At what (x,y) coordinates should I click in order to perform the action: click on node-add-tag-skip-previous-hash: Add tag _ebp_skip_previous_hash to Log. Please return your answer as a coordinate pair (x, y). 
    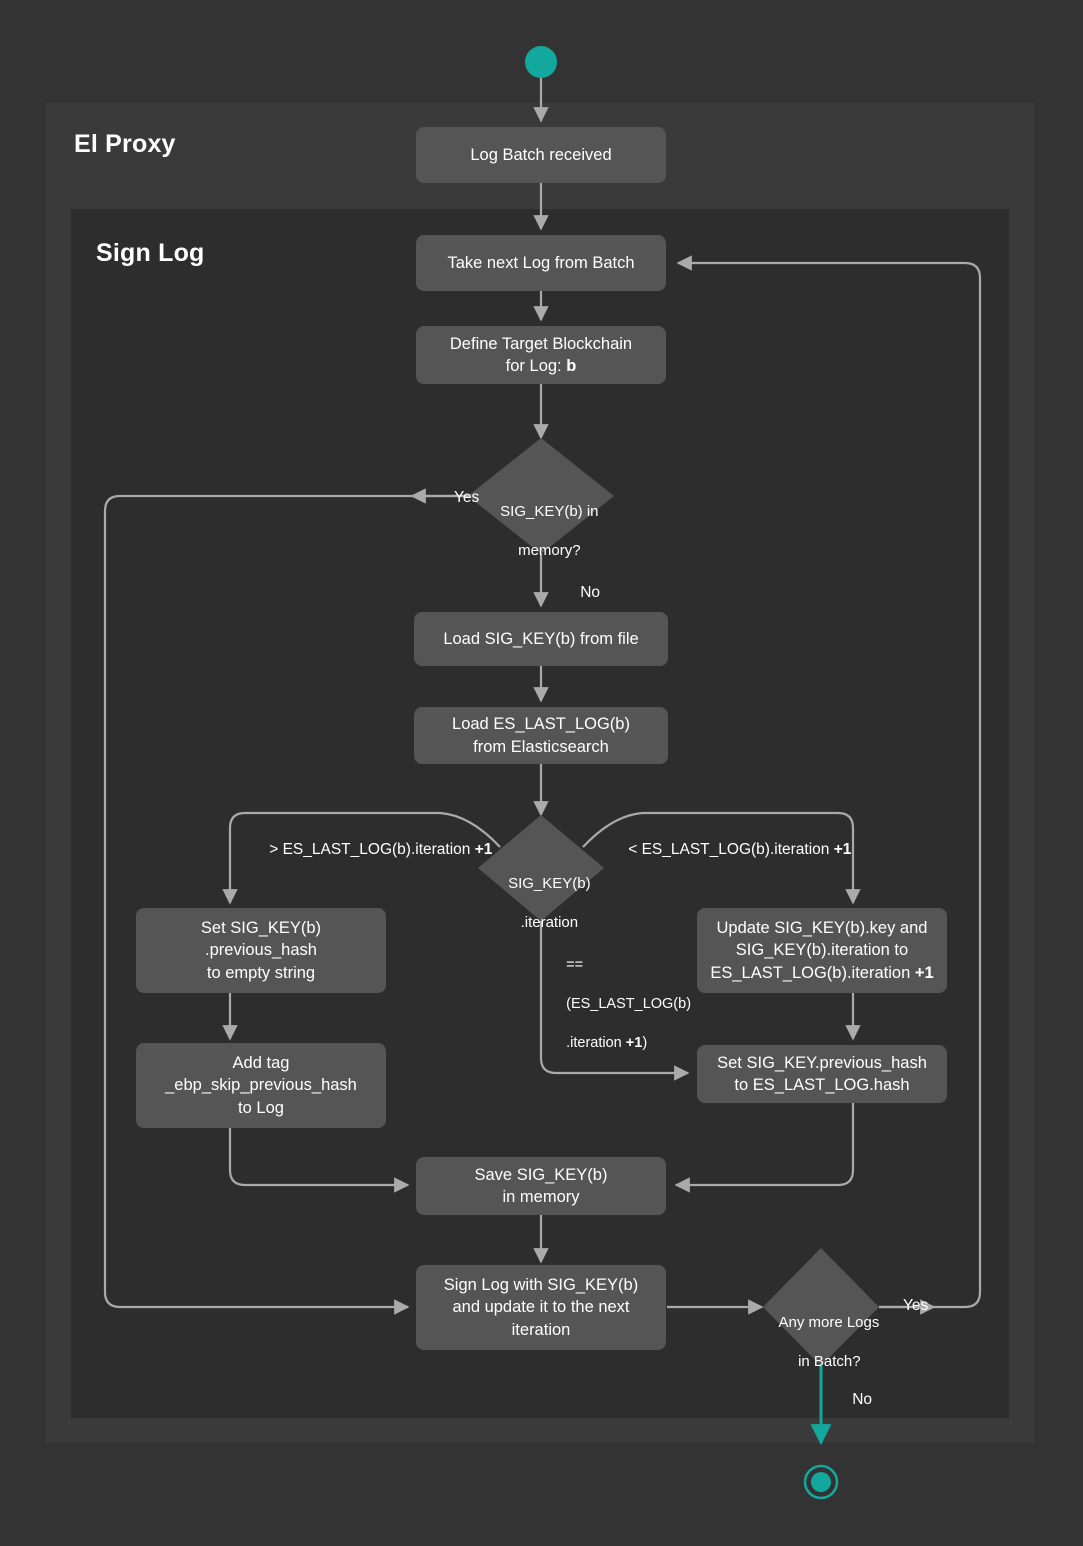
    Looking at the image, I should click on (261, 1085).